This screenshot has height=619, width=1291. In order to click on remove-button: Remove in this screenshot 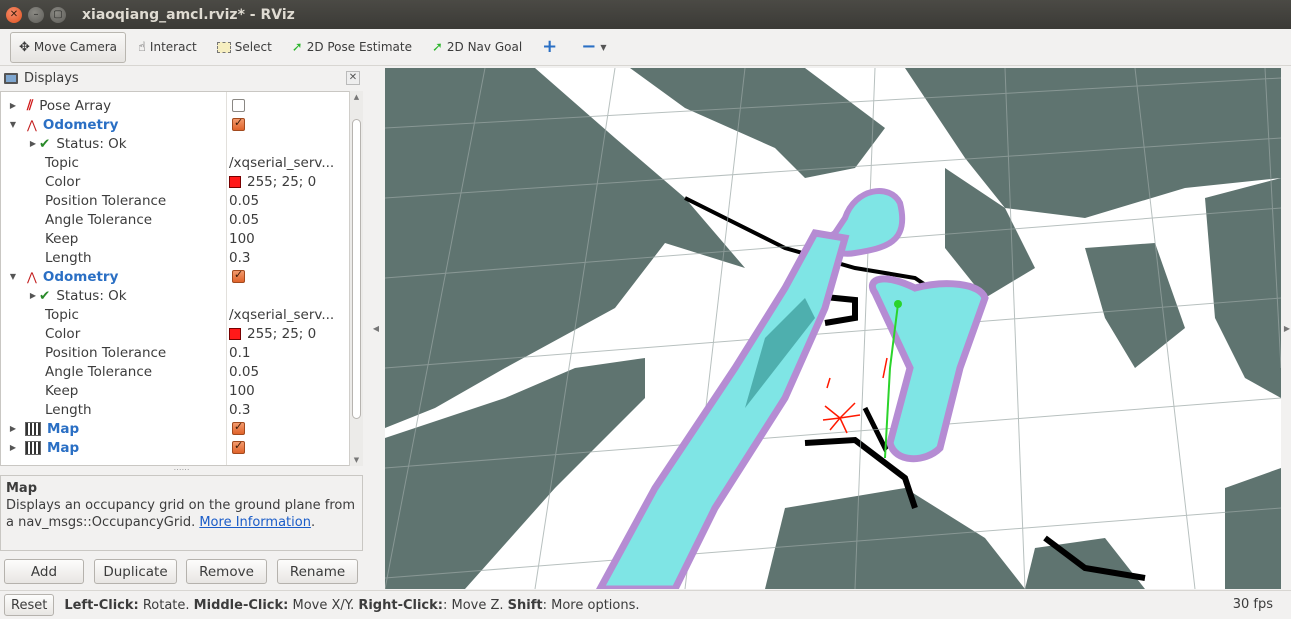, I will do `click(226, 571)`.